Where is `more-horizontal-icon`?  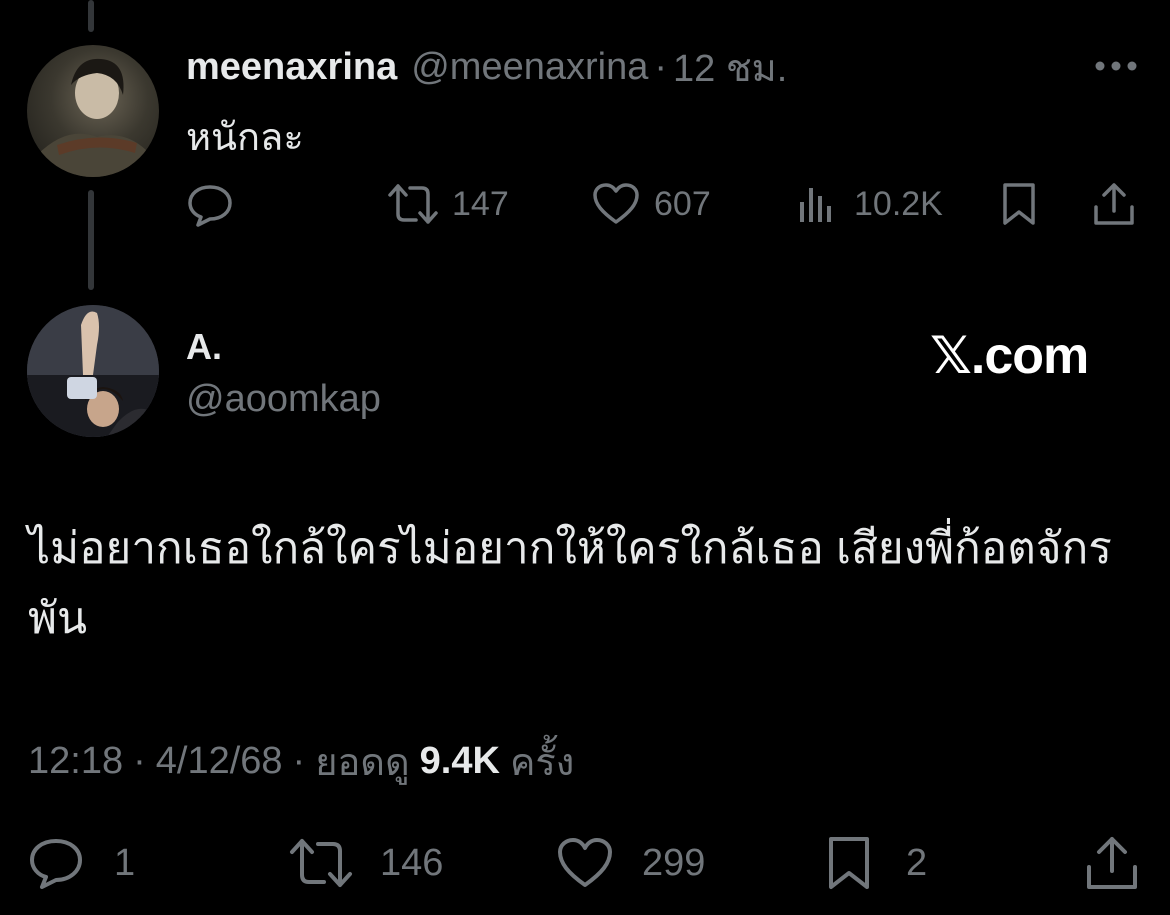
more-horizontal-icon is located at coordinates (1116, 66).